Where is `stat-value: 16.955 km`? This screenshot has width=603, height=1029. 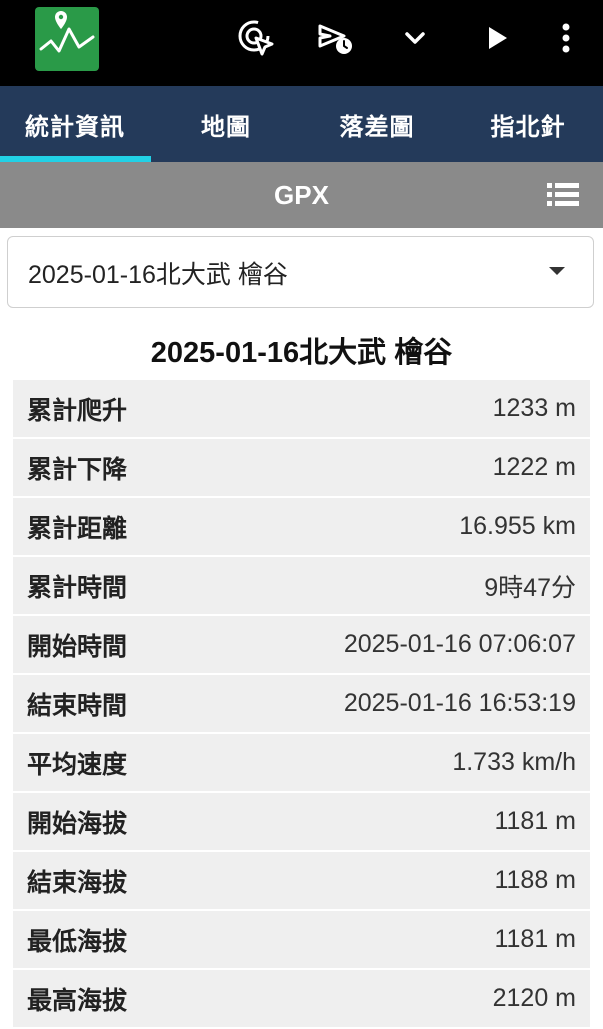 stat-value: 16.955 km is located at coordinates (517, 526).